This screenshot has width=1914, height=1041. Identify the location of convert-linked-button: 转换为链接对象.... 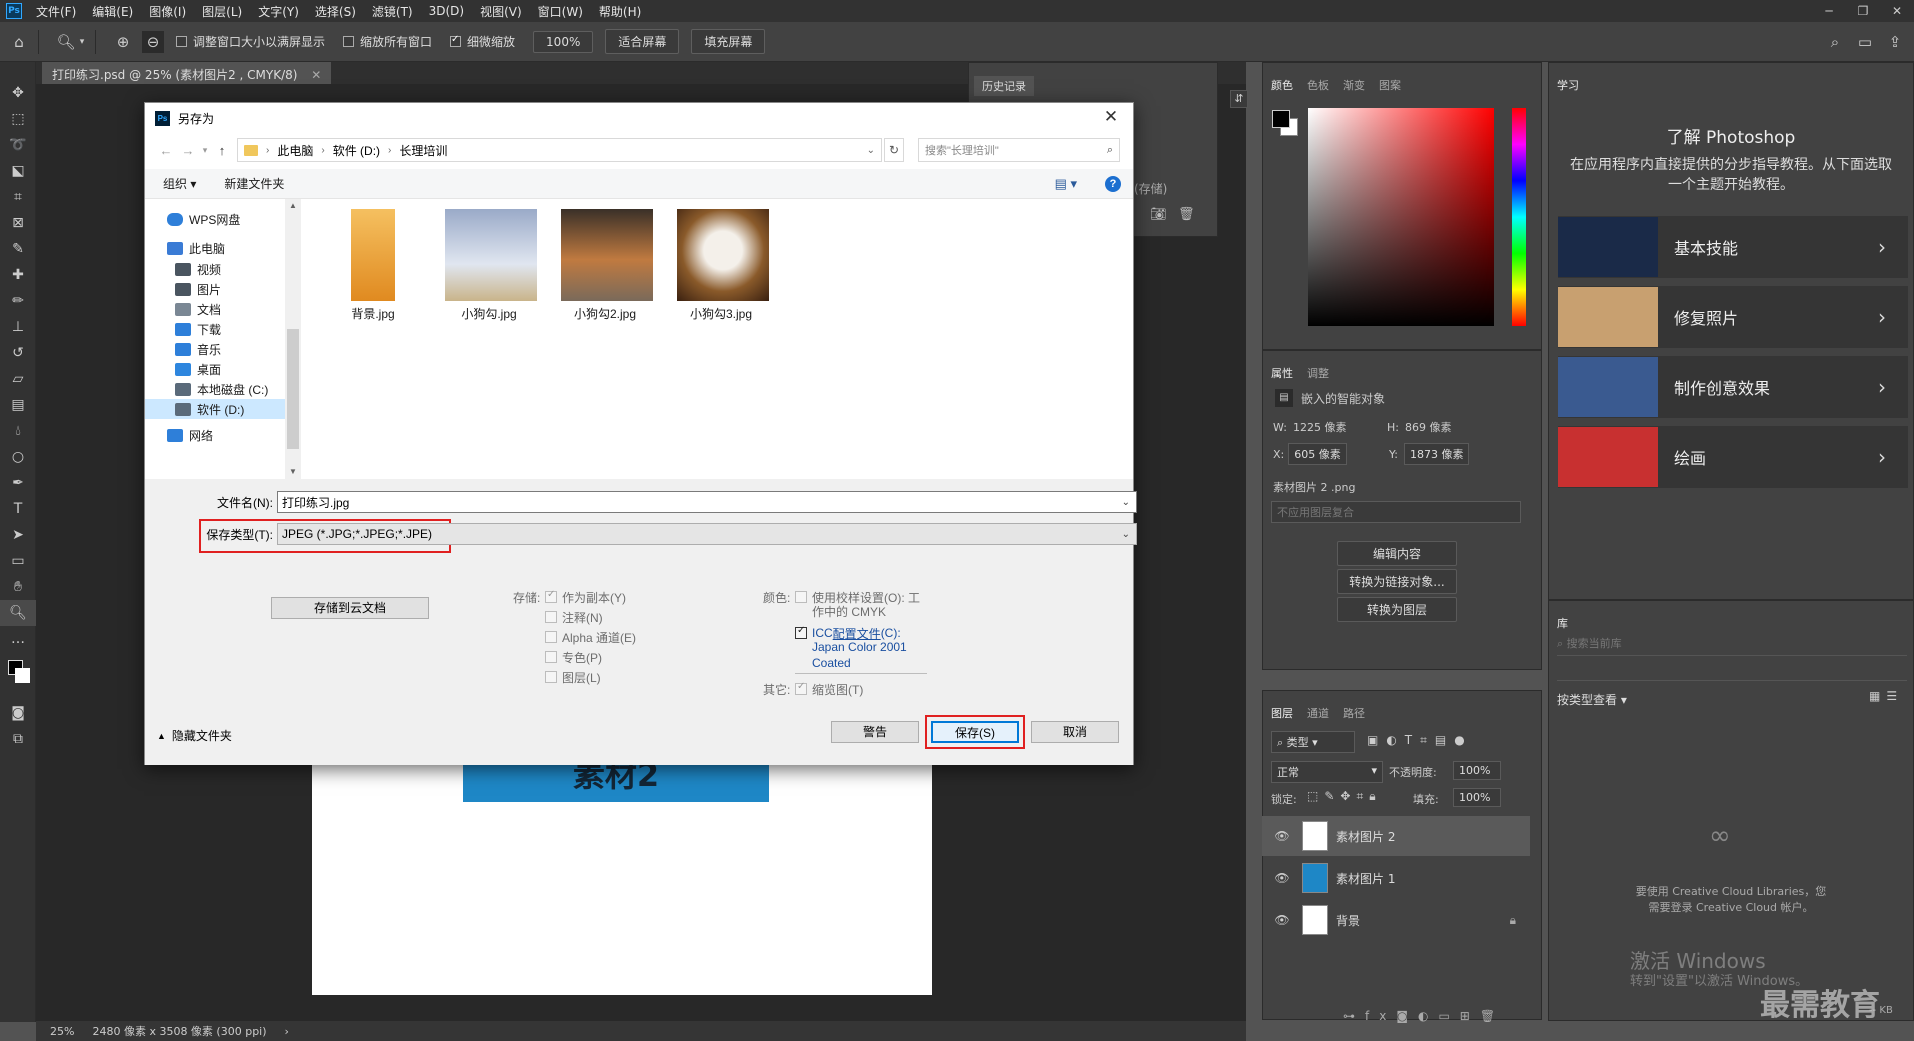
(1397, 581).